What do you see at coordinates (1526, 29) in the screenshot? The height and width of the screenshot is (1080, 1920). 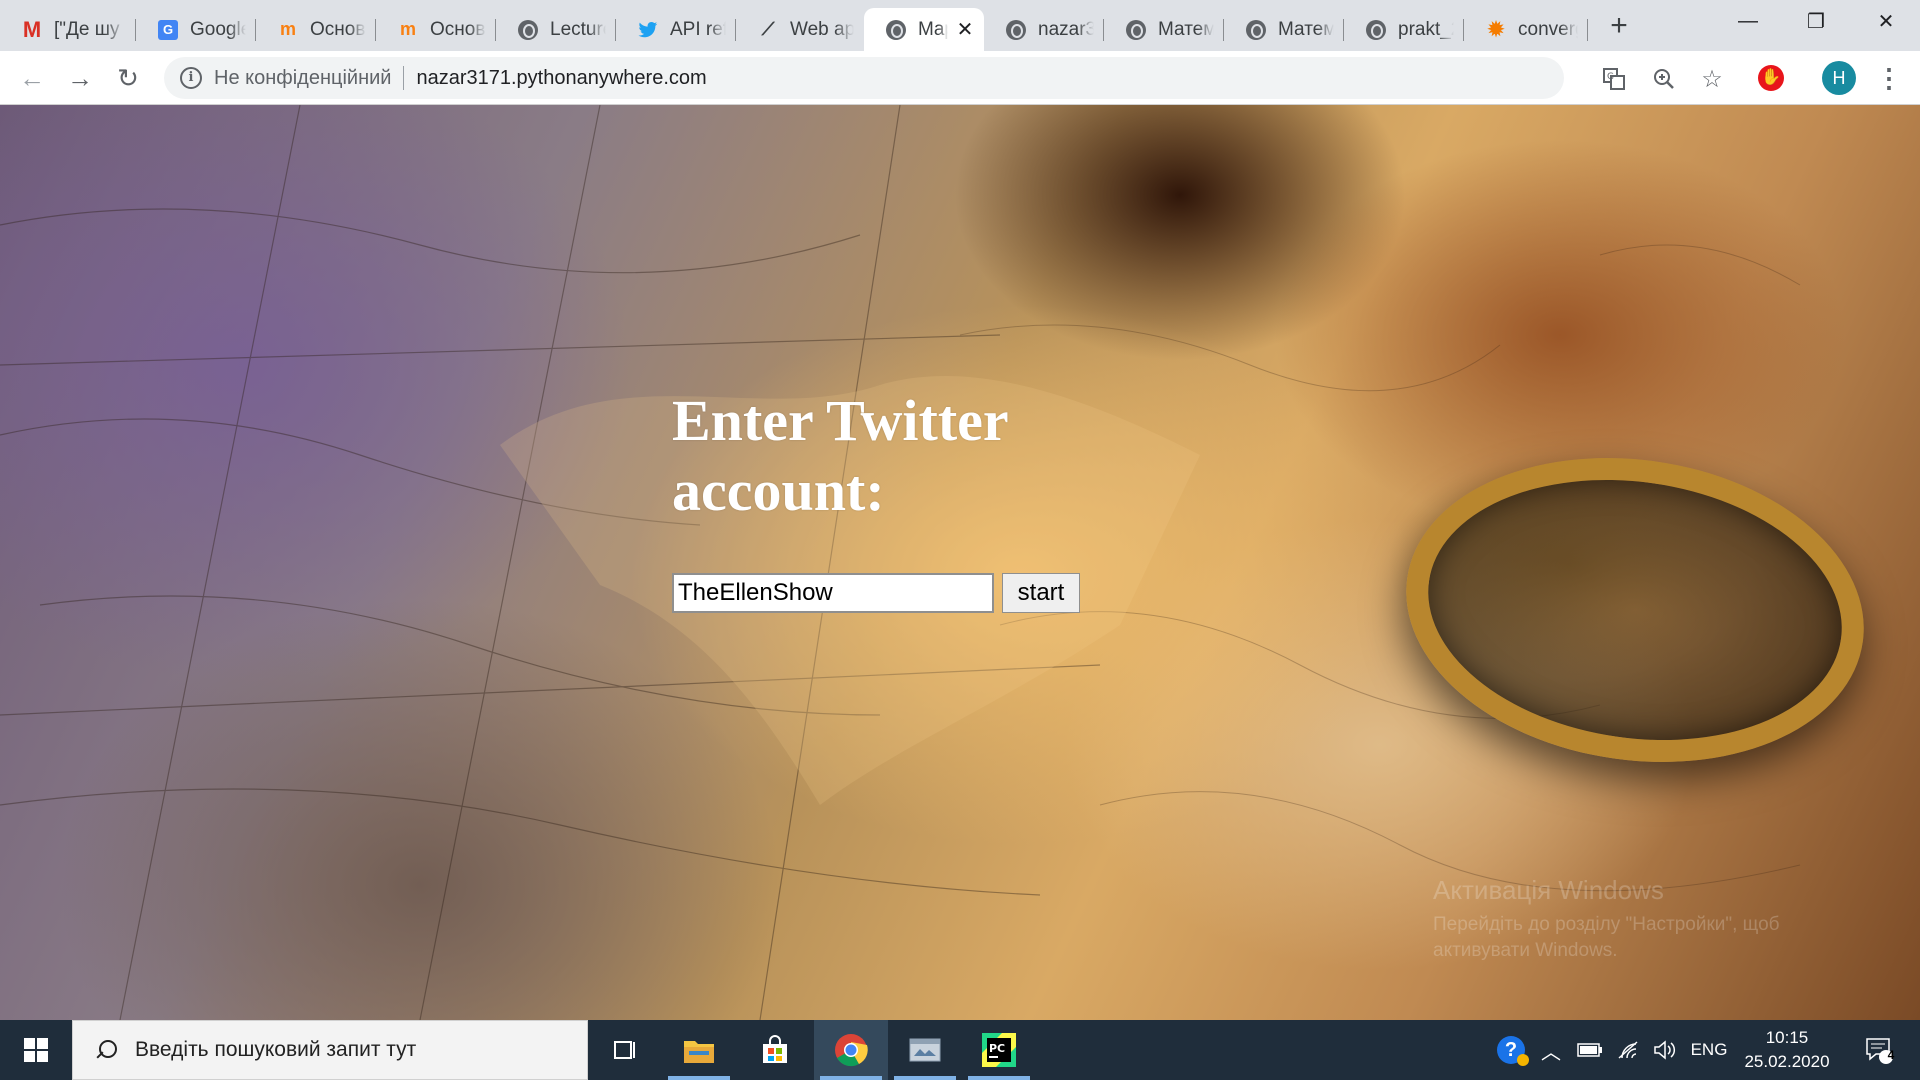 I see `tab-converg: ✹ converg` at bounding box center [1526, 29].